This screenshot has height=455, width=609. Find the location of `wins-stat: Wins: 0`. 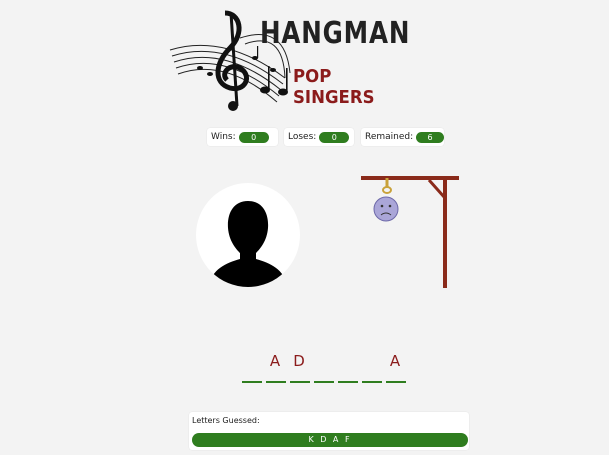

wins-stat: Wins: 0 is located at coordinates (242, 137).